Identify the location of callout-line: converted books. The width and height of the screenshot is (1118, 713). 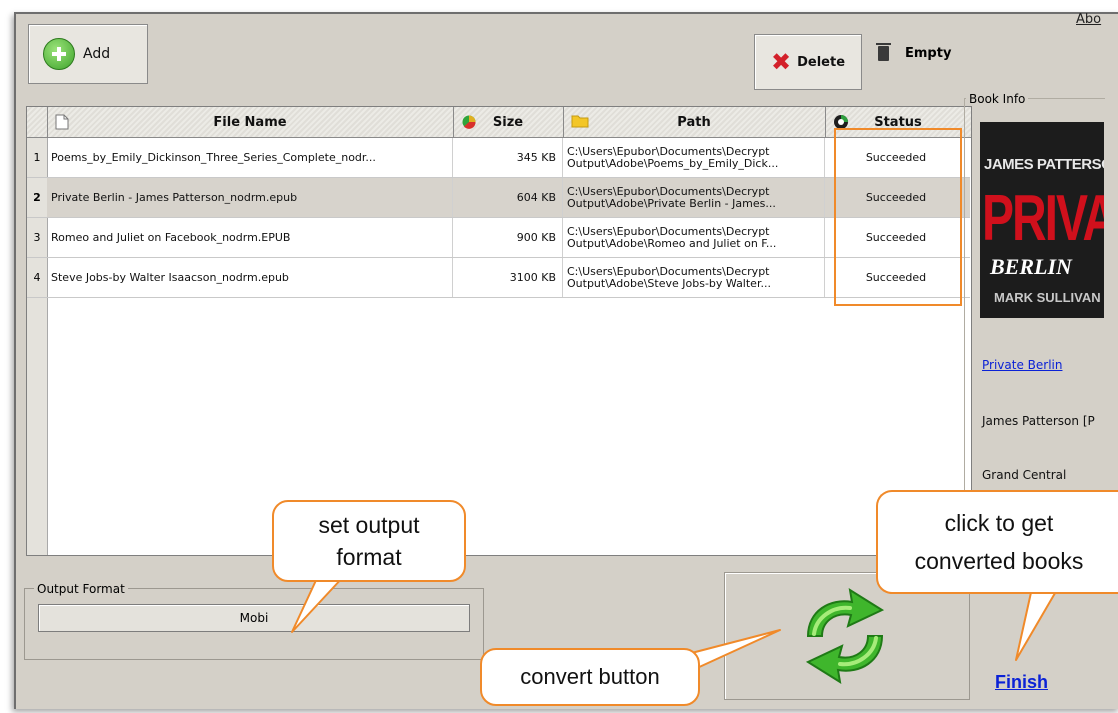
(999, 561).